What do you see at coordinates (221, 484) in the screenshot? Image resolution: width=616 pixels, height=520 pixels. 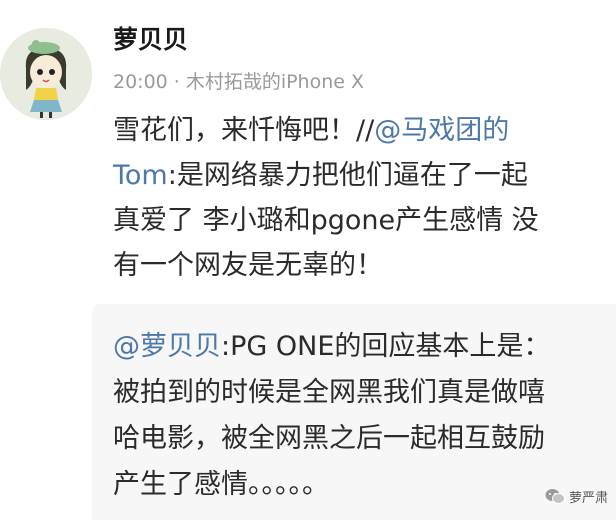 I see `repost-line: 产生了感情。。。。。` at bounding box center [221, 484].